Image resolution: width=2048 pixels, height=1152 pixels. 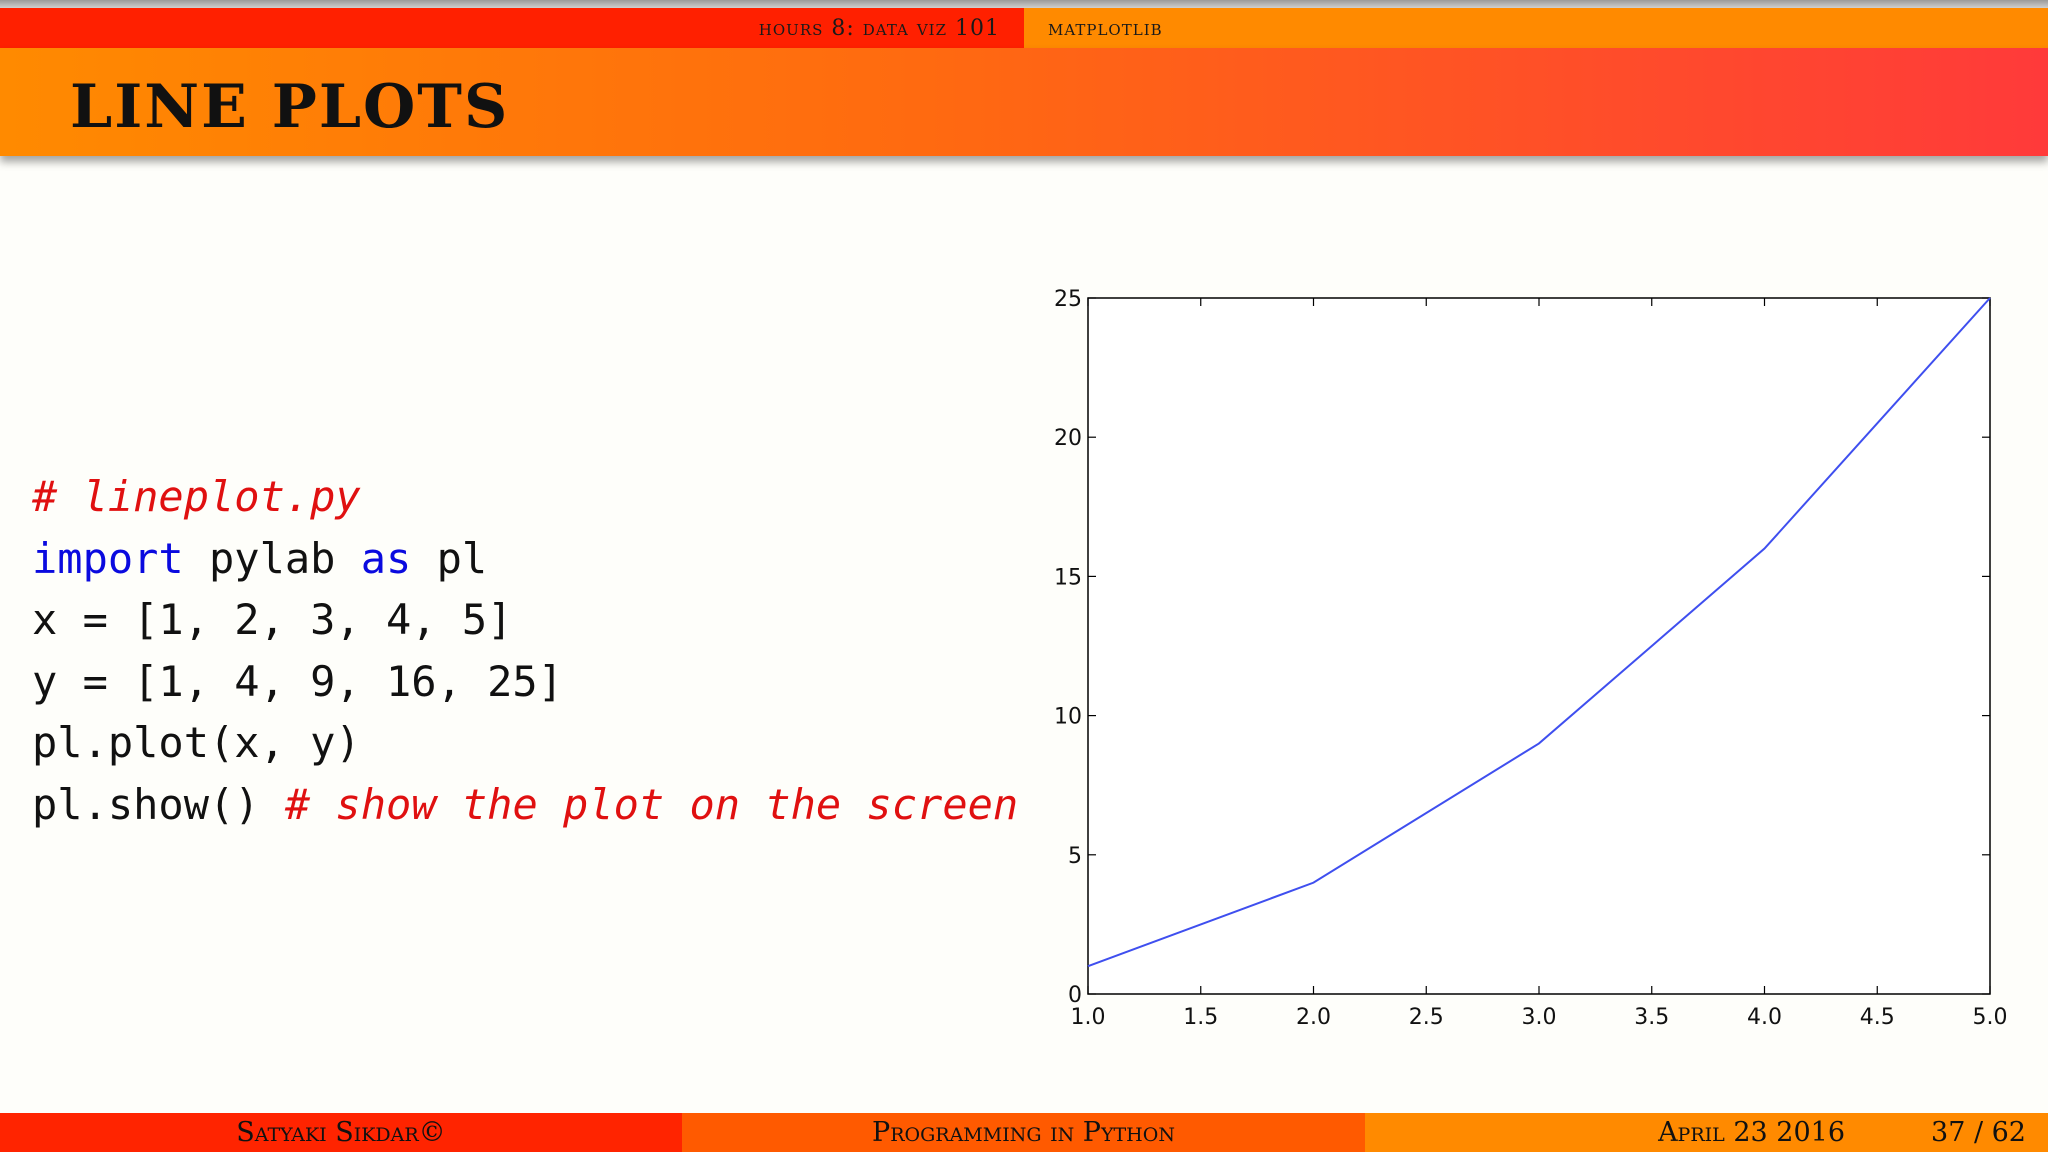 I want to click on page-number: 37 / 62, so click(x=1978, y=1132).